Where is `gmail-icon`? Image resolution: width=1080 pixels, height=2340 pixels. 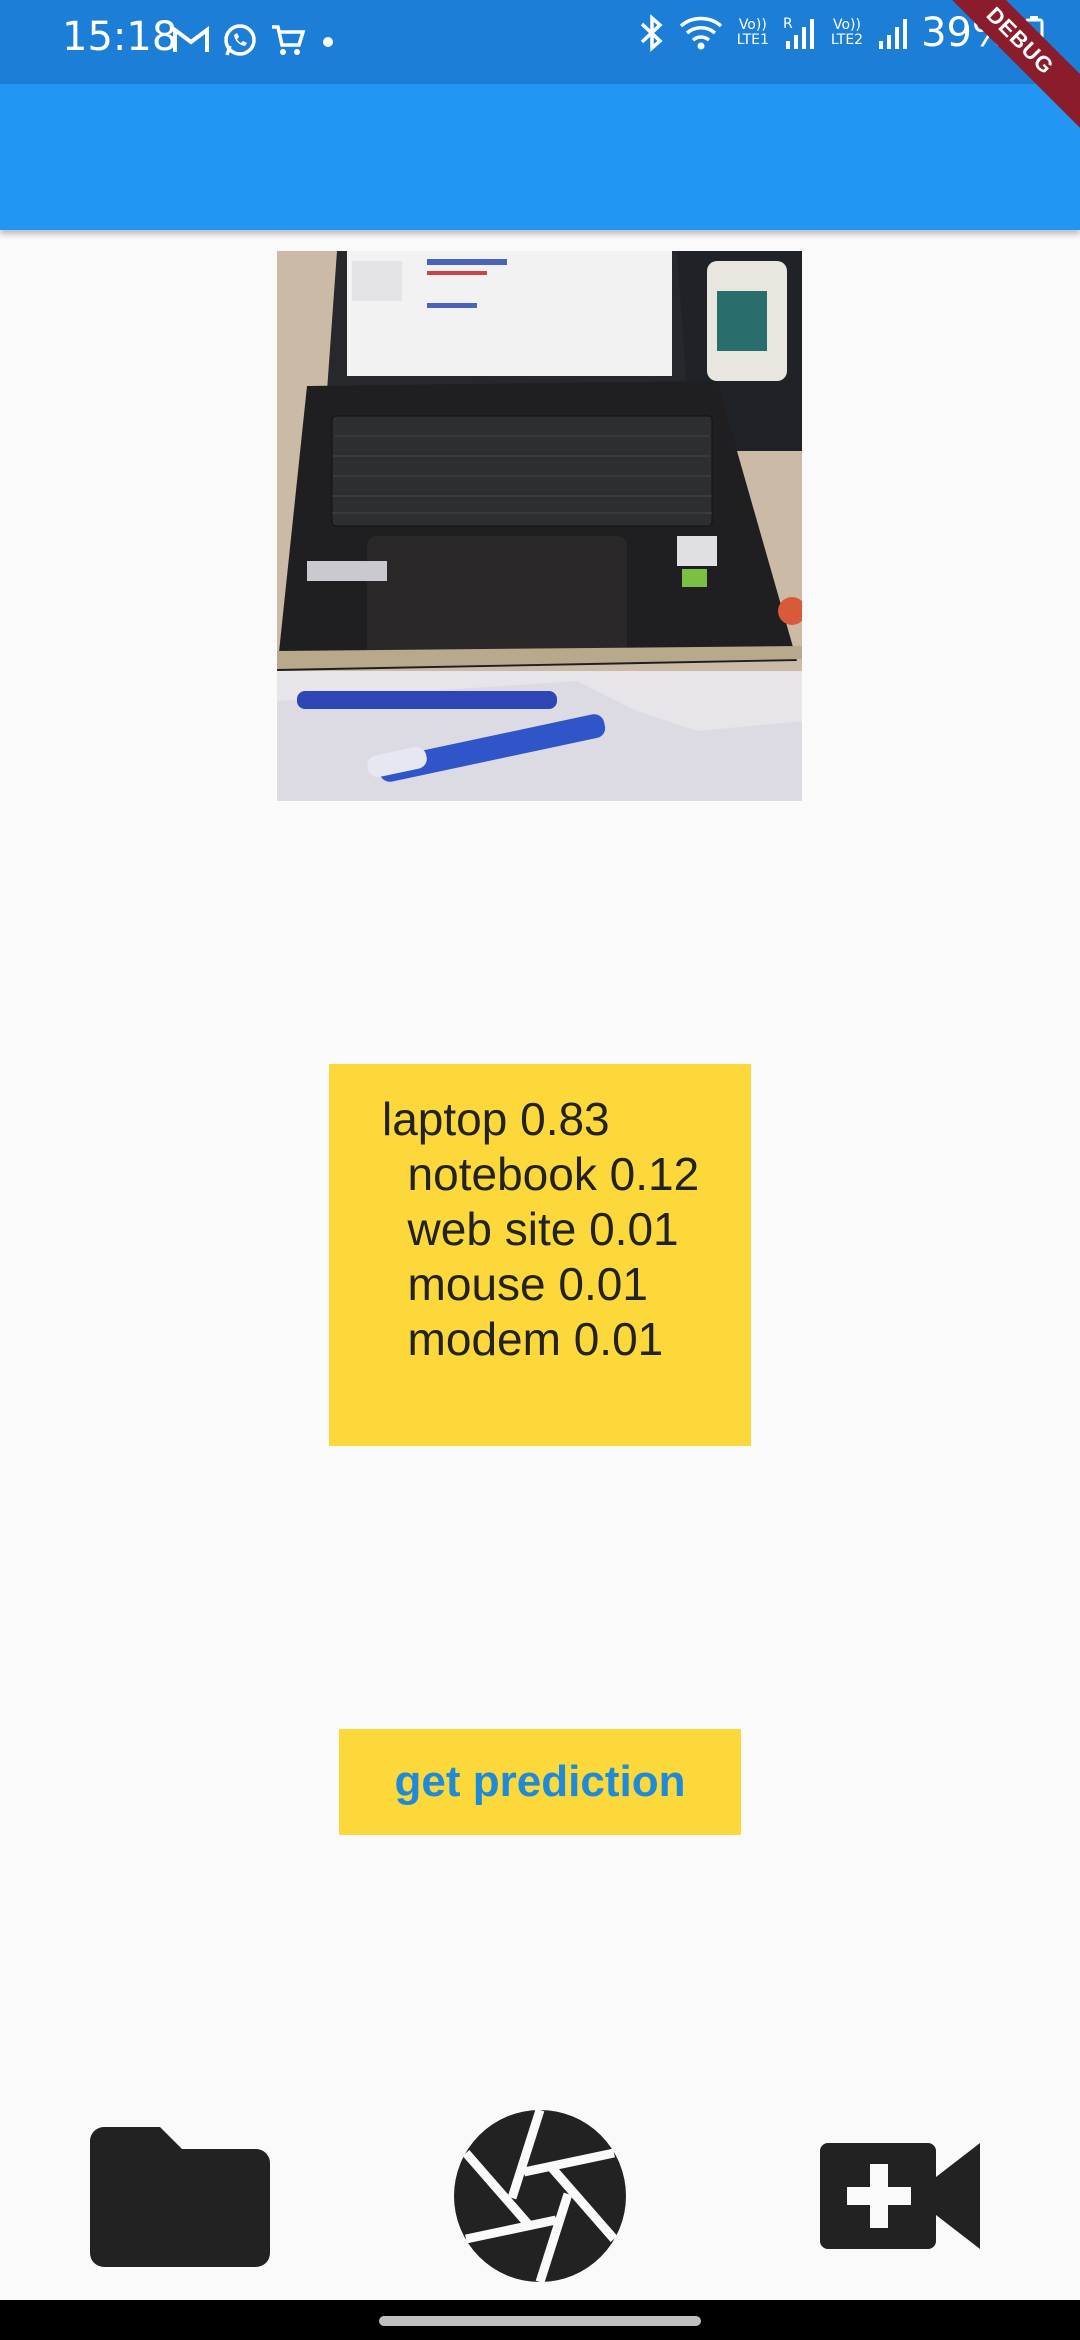 gmail-icon is located at coordinates (191, 39).